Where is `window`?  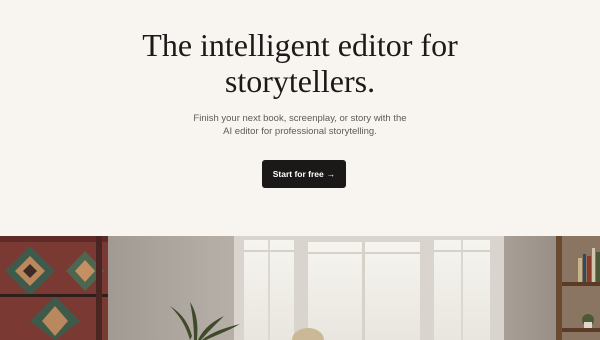
window is located at coordinates (369, 288).